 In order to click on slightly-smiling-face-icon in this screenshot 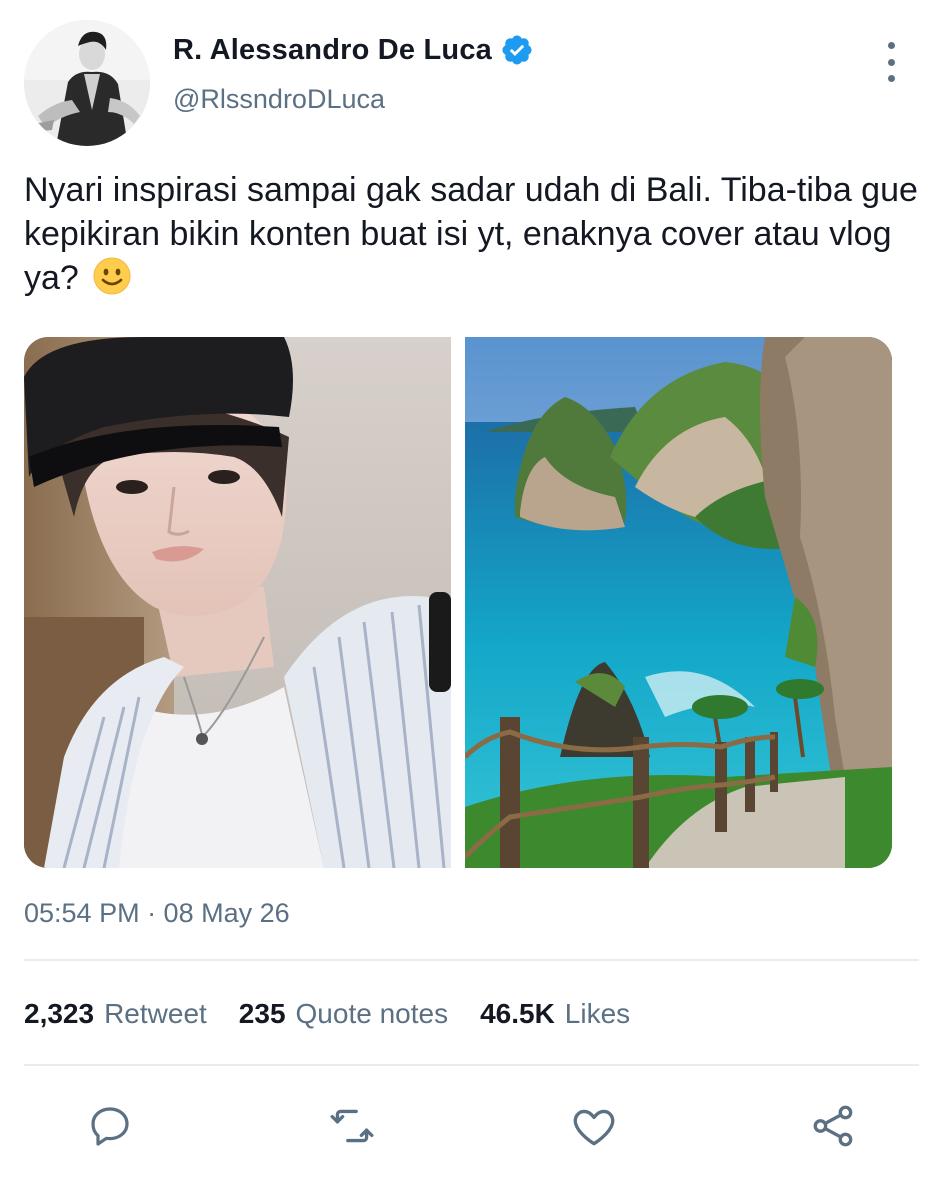, I will do `click(112, 276)`.